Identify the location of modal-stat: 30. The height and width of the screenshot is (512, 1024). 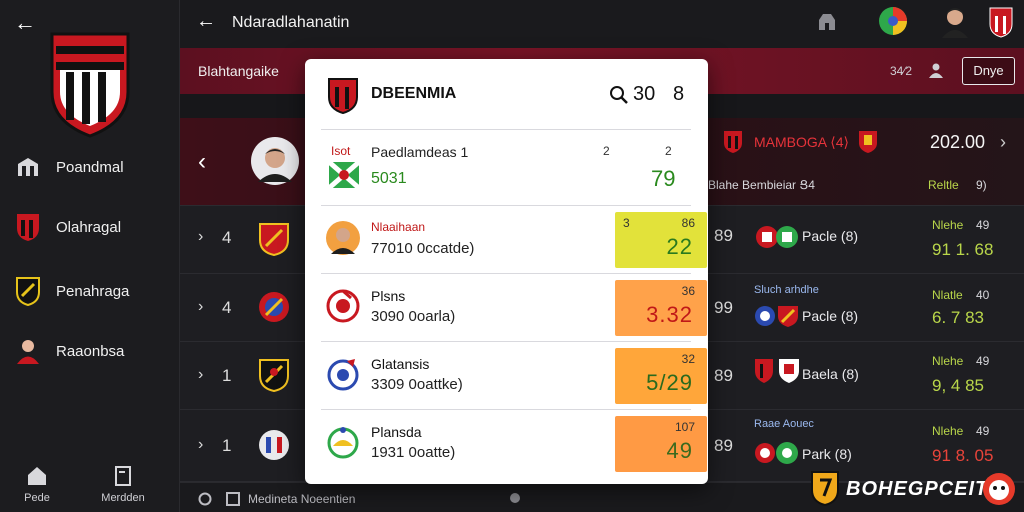
(644, 94).